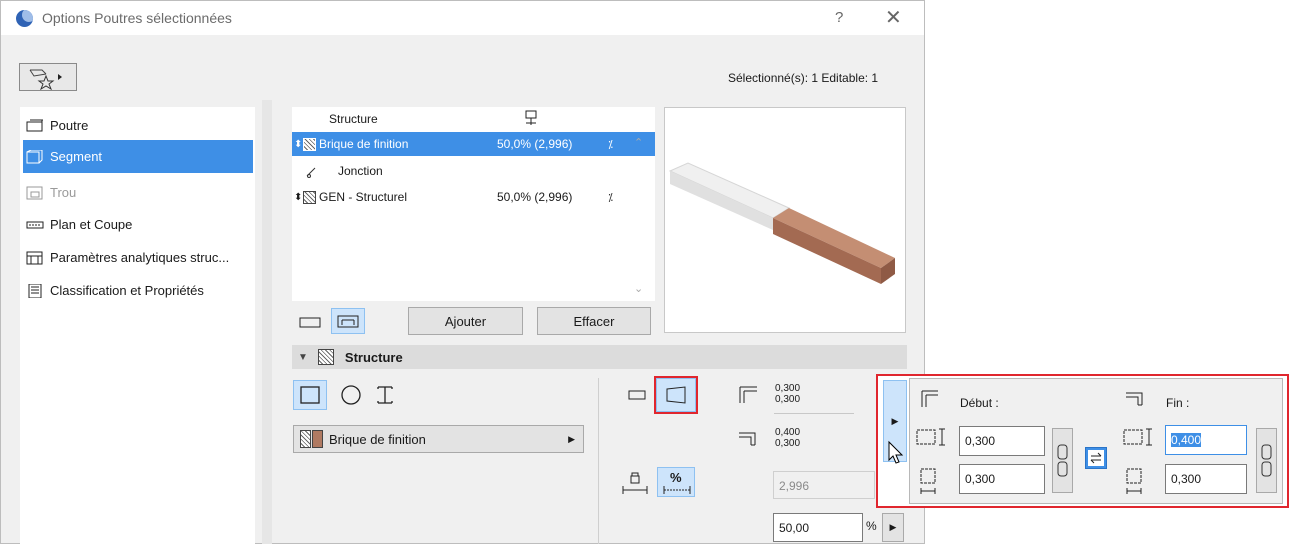  What do you see at coordinates (893, 527) in the screenshot?
I see `percent-menu-arrow-icon: ▶` at bounding box center [893, 527].